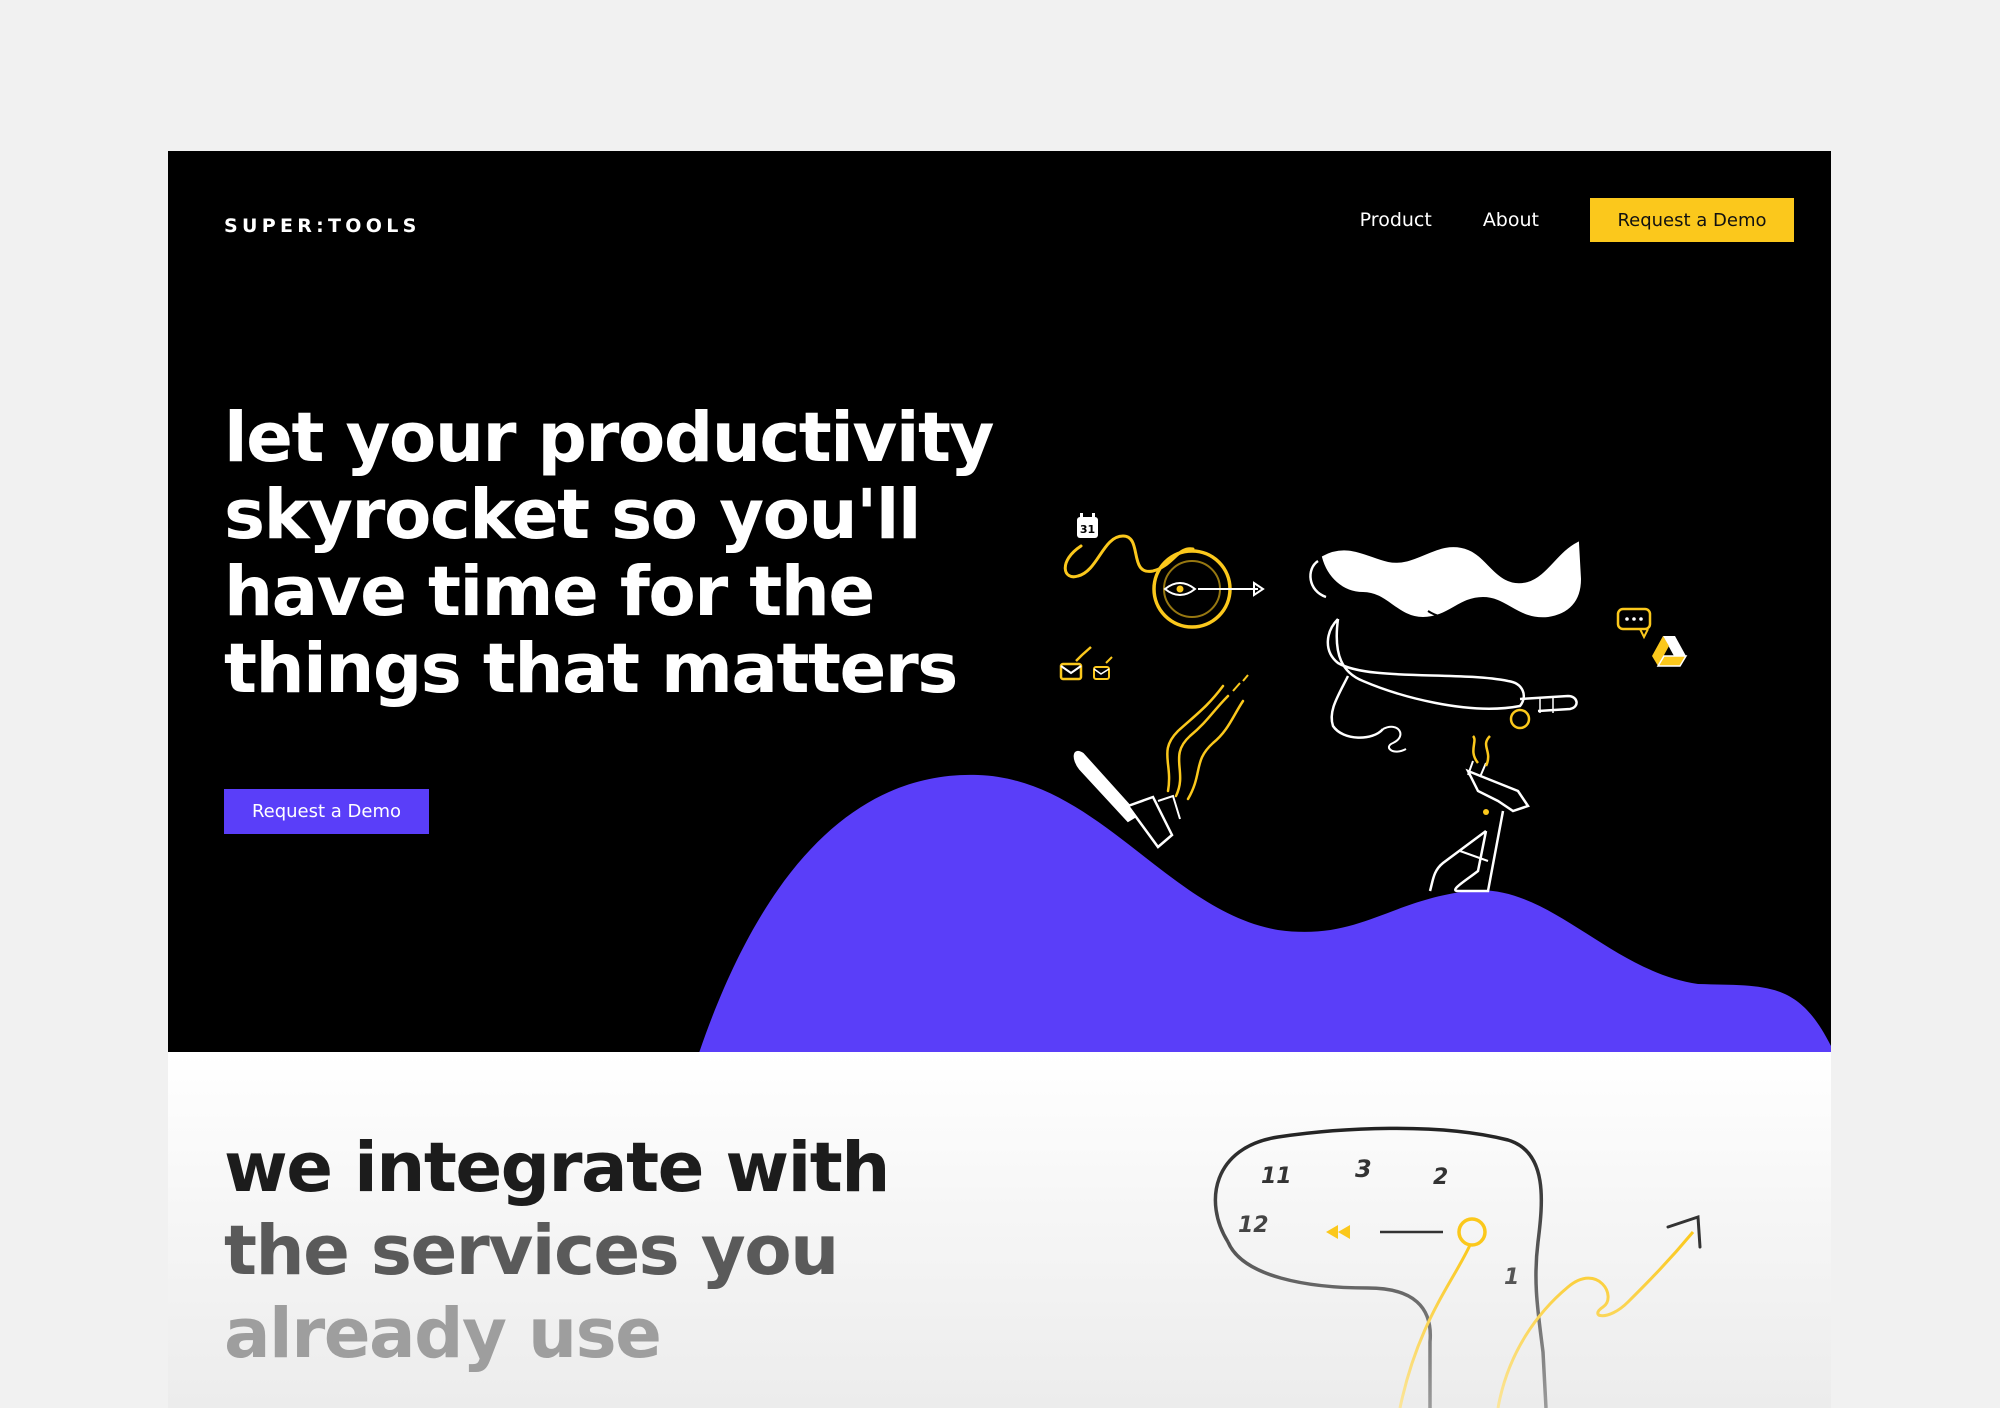  What do you see at coordinates (1670, 651) in the screenshot?
I see `drive-icon` at bounding box center [1670, 651].